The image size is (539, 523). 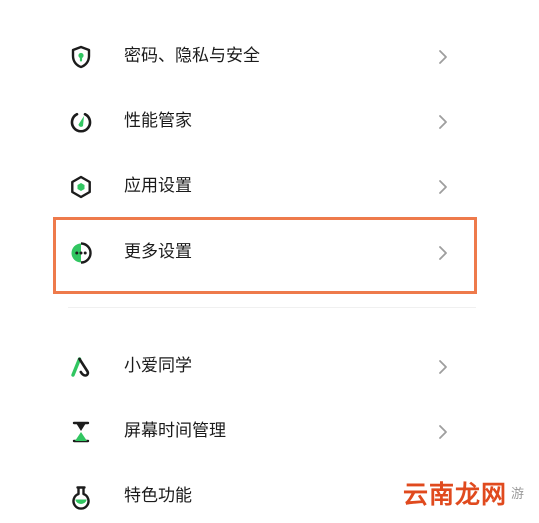 What do you see at coordinates (81, 187) in the screenshot?
I see `hexagon-app-icon` at bounding box center [81, 187].